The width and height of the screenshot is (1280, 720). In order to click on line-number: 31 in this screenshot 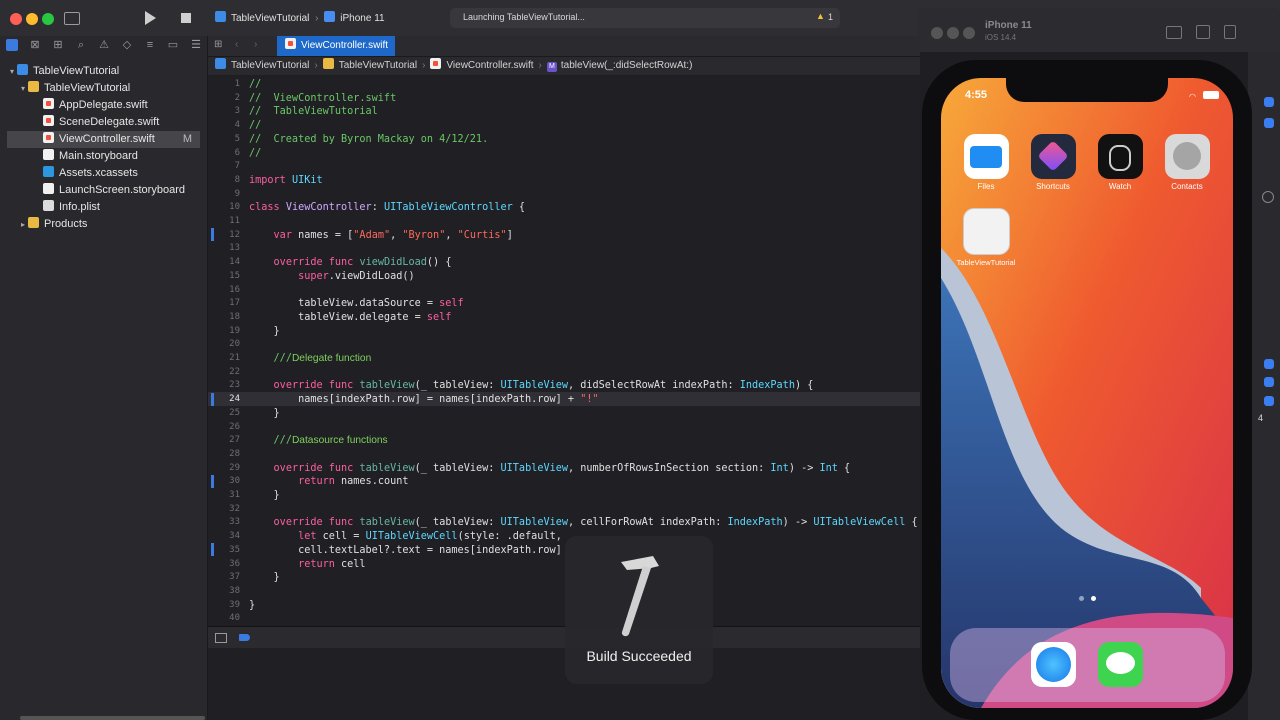, I will do `click(224, 495)`.